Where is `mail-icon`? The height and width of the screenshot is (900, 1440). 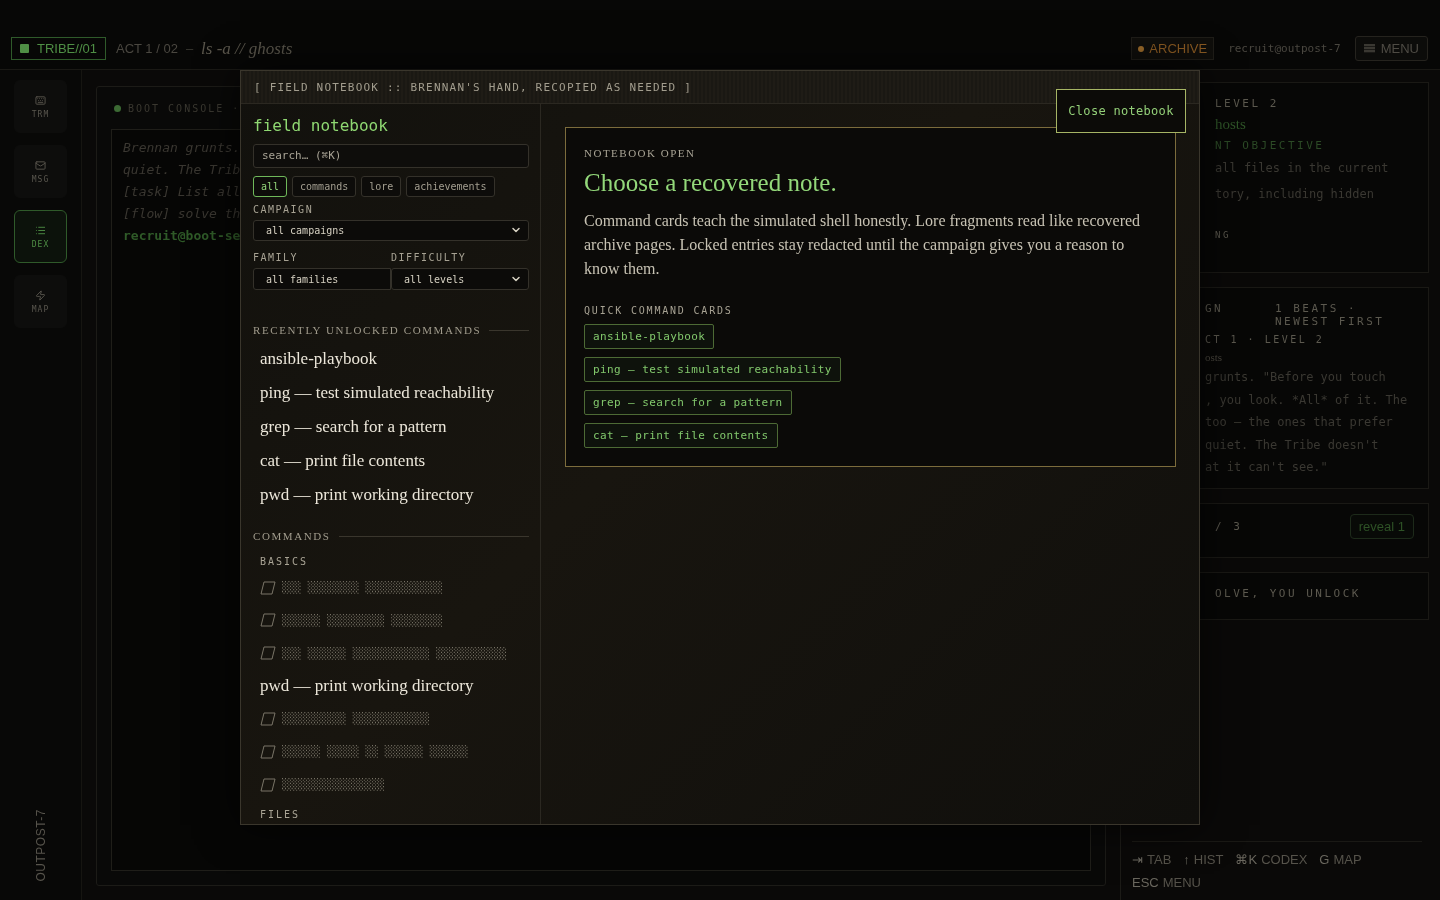
mail-icon is located at coordinates (40, 165).